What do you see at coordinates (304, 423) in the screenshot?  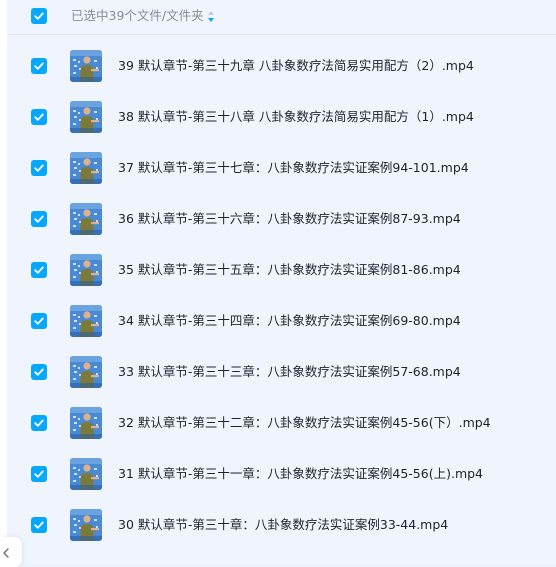 I see `file-name: 32 默认章节-第三十二章：八卦象数疗法实证案例45-56(下）.mp4` at bounding box center [304, 423].